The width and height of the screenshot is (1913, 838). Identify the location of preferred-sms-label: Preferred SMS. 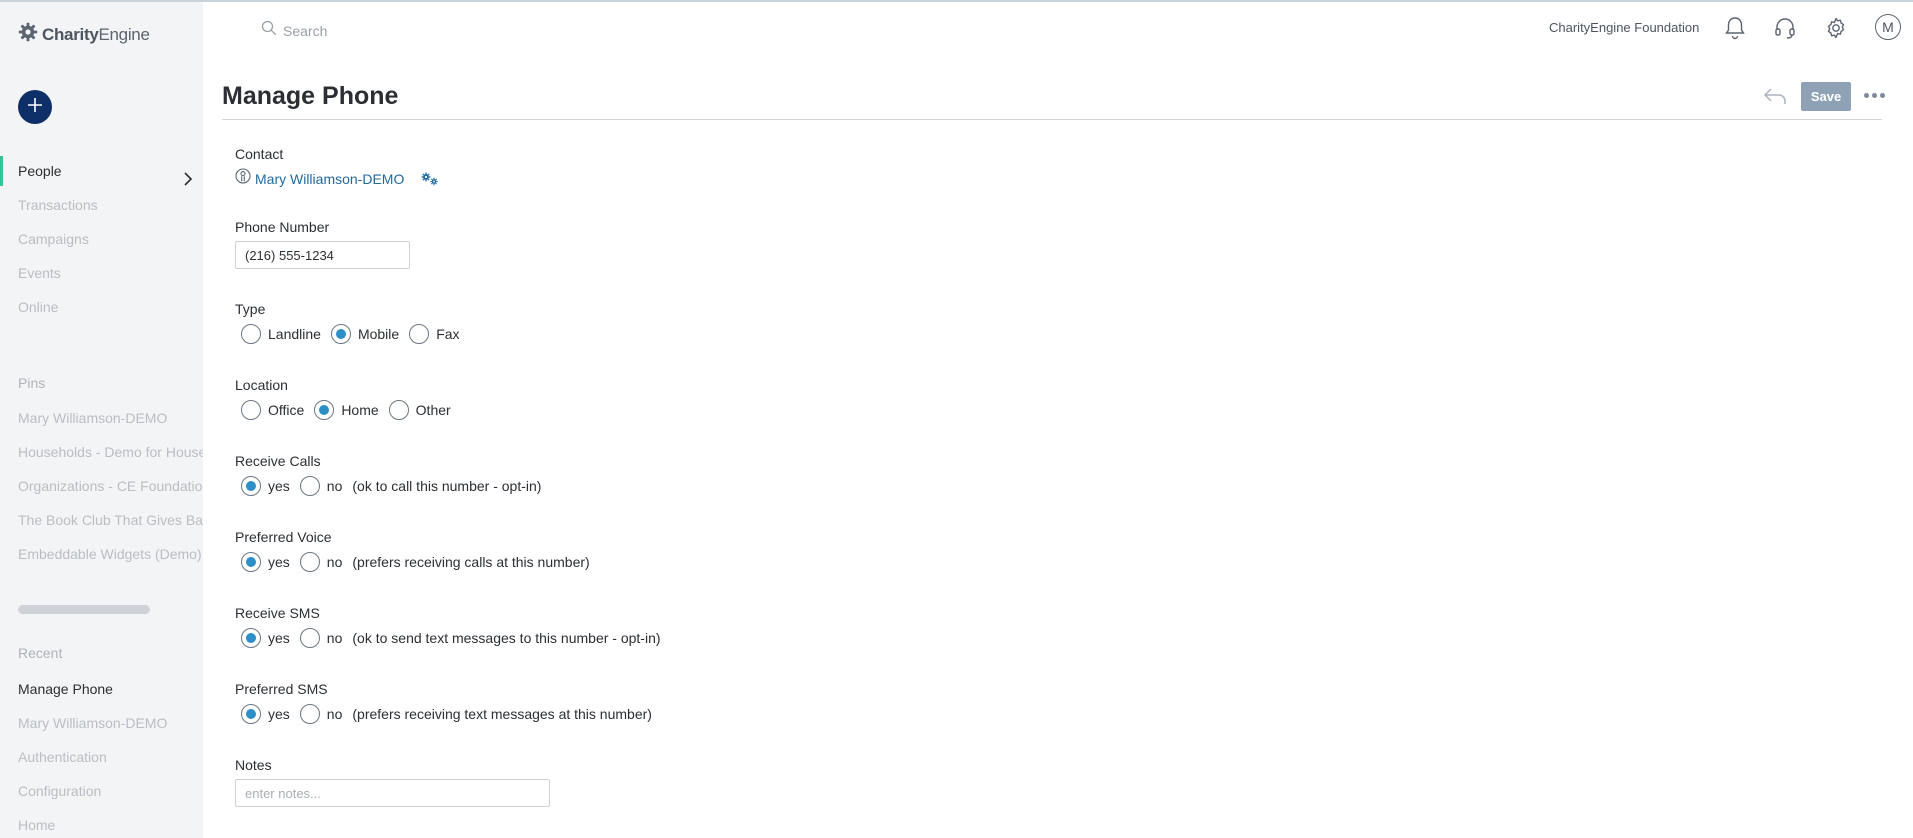
(281, 689).